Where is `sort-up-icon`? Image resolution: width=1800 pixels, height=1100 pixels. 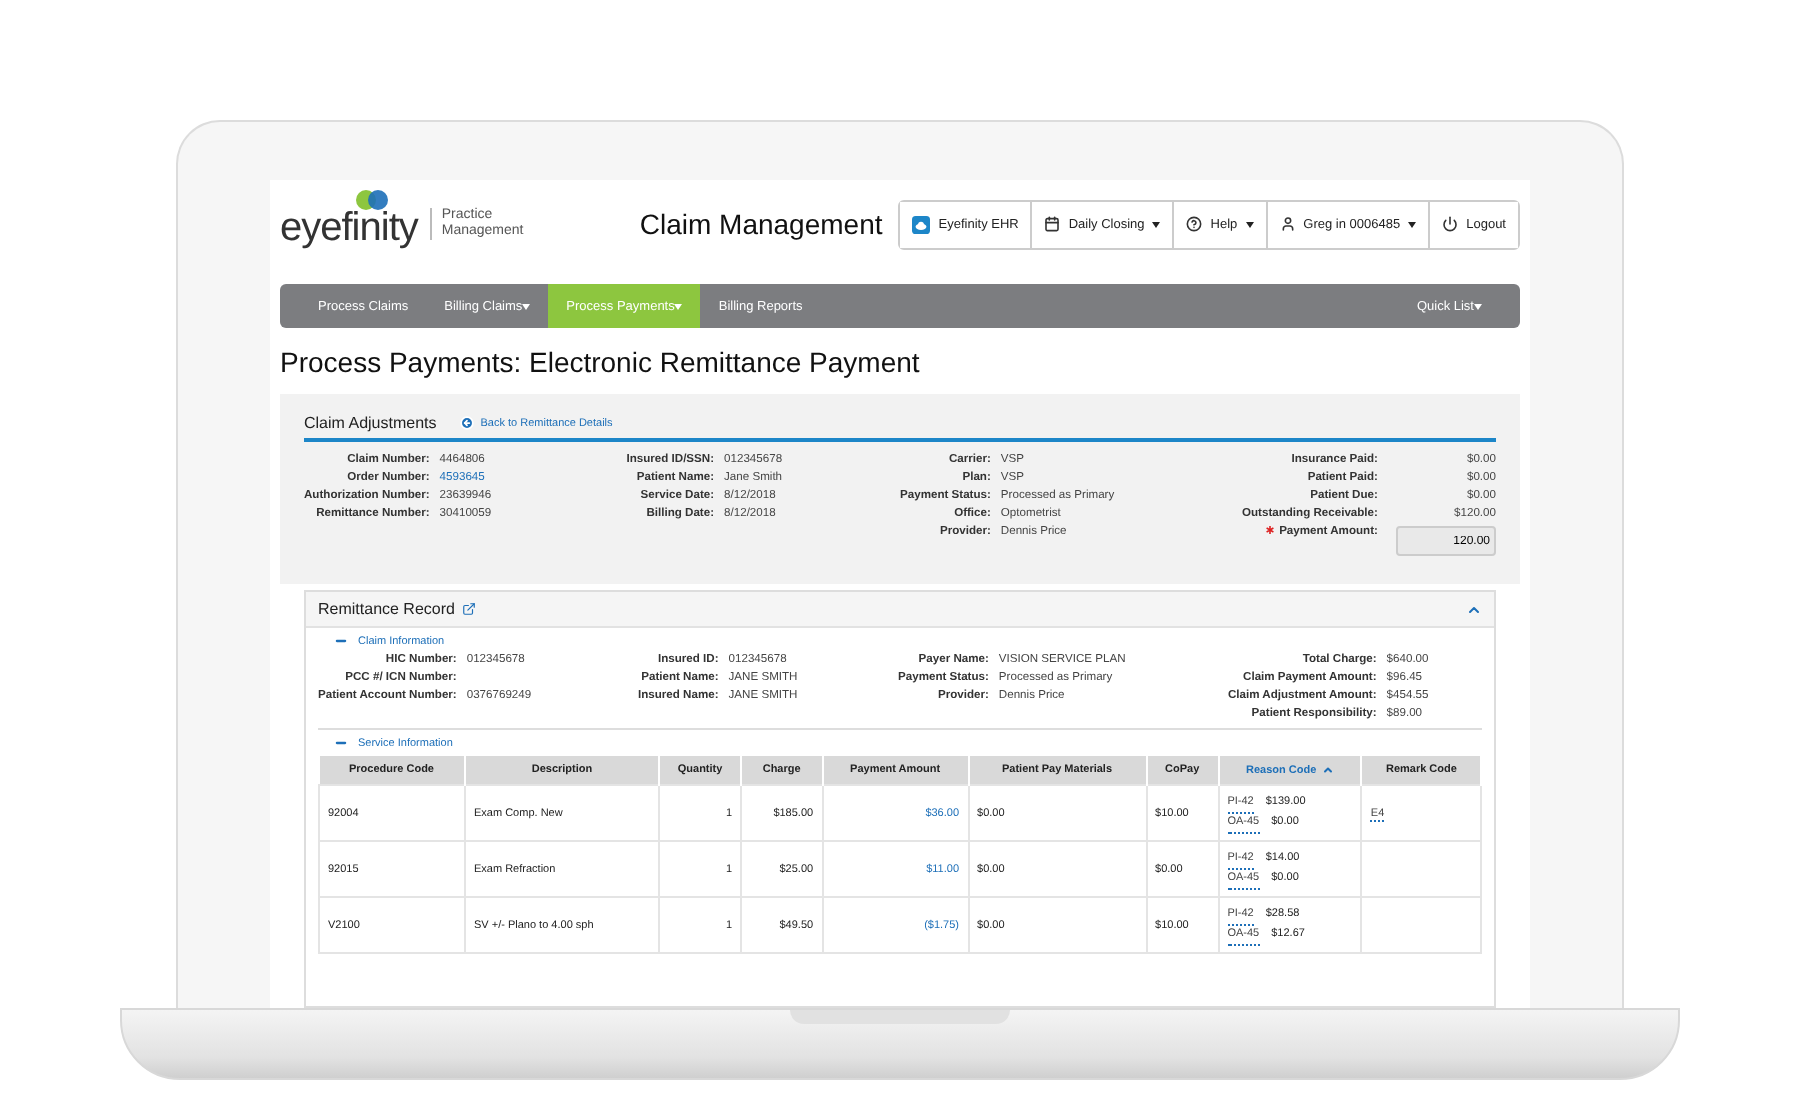 sort-up-icon is located at coordinates (1328, 770).